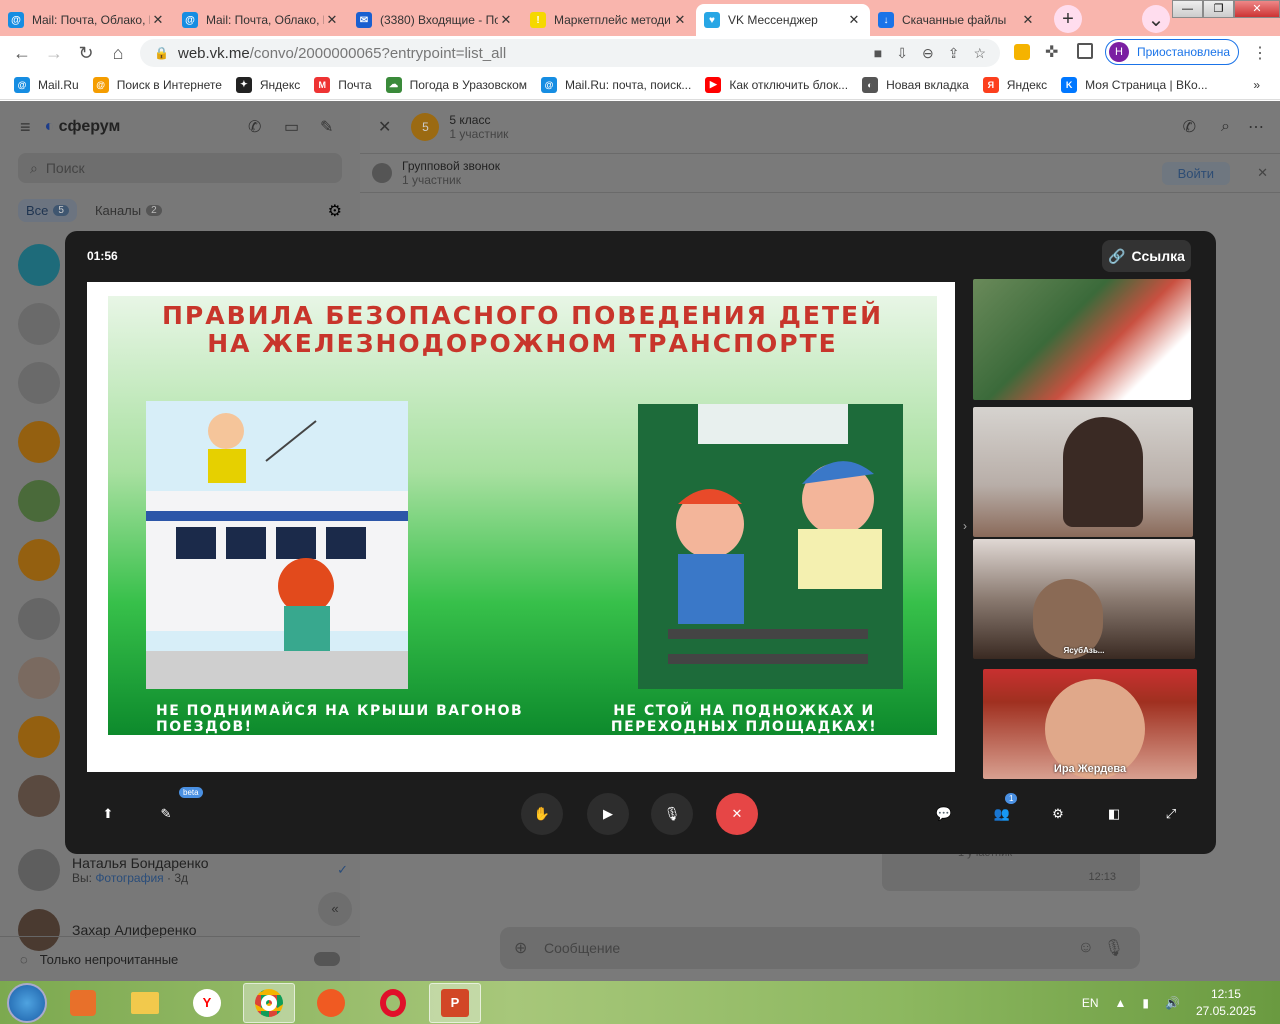  I want to click on bookmark-item: ☁ Погода в Уразовском, so click(456, 84).